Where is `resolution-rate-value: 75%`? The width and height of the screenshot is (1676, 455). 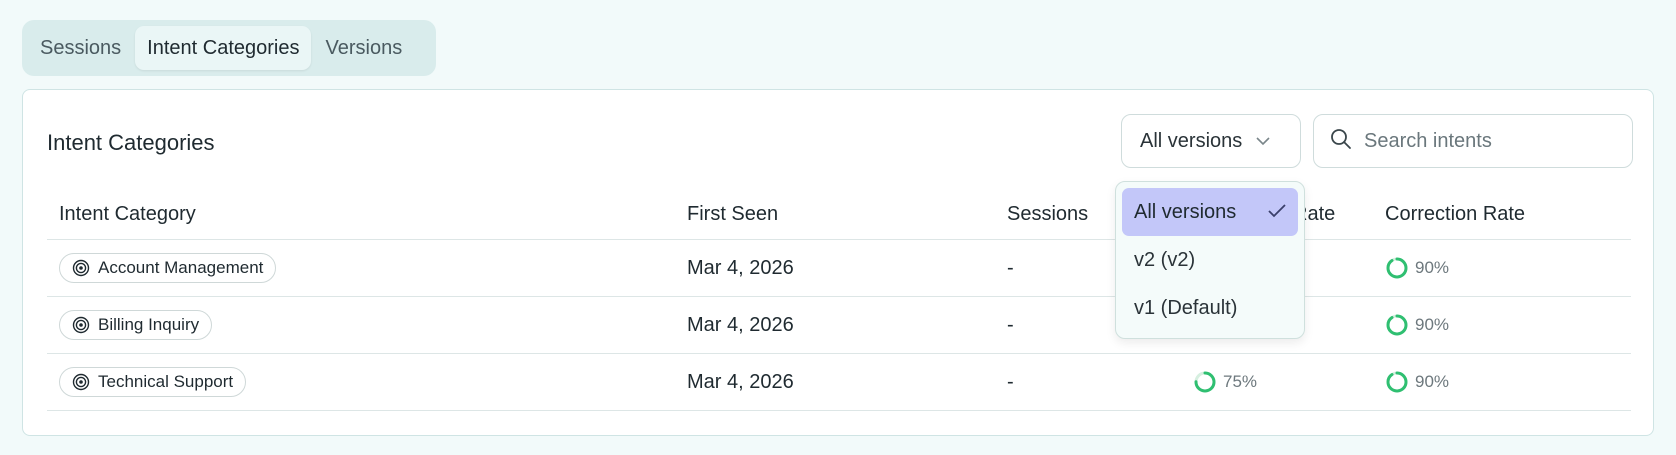 resolution-rate-value: 75% is located at coordinates (1240, 381).